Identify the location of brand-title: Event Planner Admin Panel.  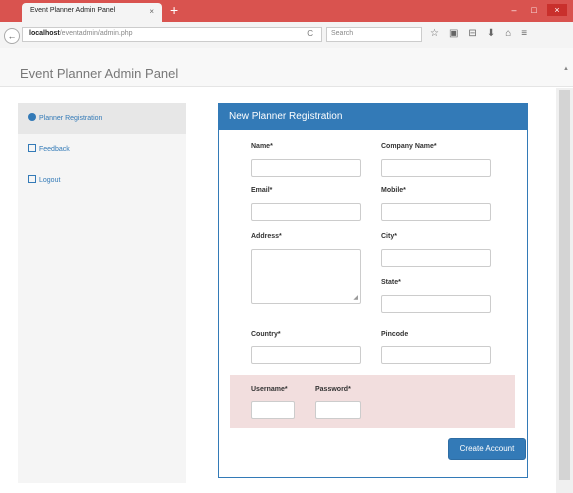
(99, 73).